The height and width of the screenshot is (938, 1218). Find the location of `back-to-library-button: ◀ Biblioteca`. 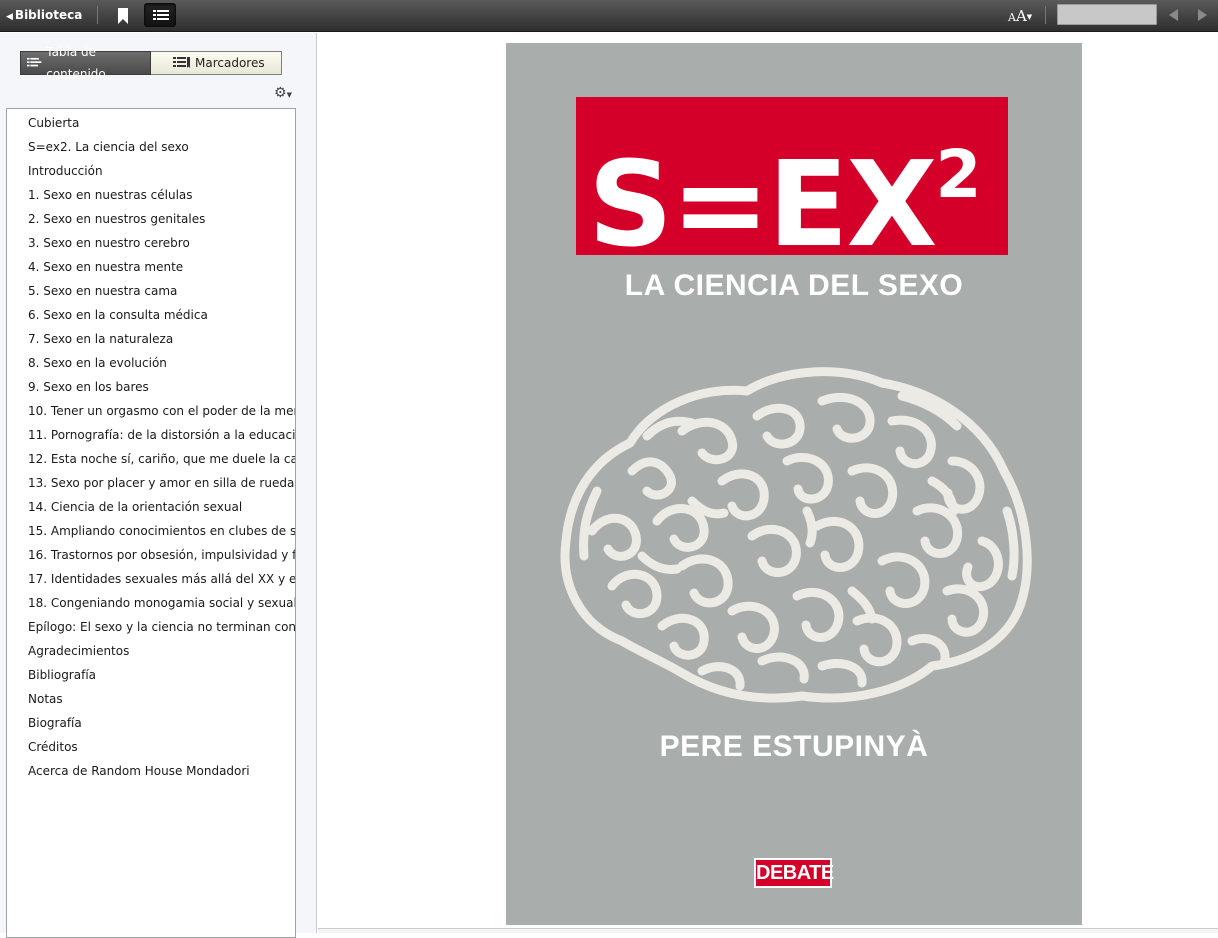

back-to-library-button: ◀ Biblioteca is located at coordinates (44, 16).